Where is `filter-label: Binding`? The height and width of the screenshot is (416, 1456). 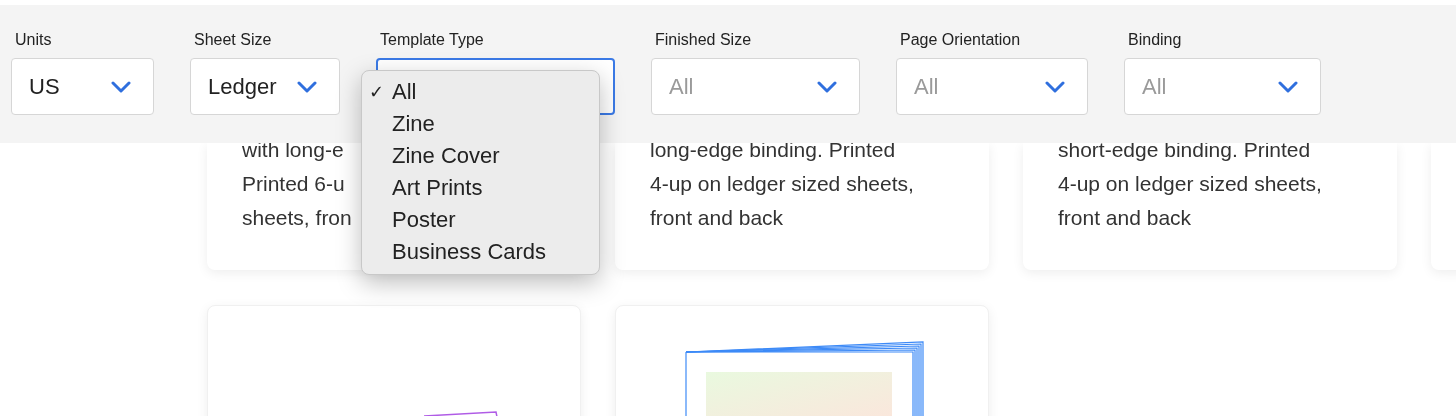
filter-label: Binding is located at coordinates (1155, 40).